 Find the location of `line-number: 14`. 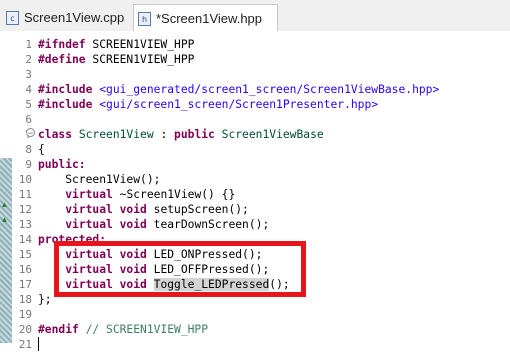

line-number: 14 is located at coordinates (25, 239).